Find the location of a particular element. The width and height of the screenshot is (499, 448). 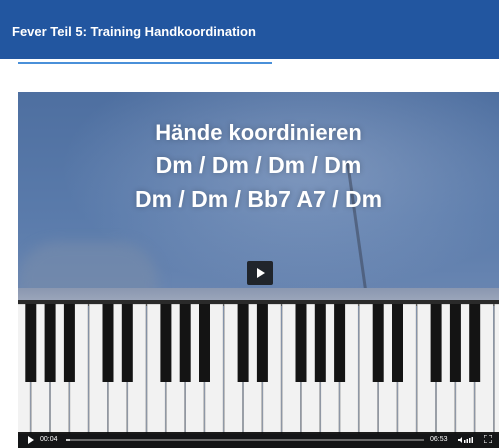

play-icon is located at coordinates (261, 273).